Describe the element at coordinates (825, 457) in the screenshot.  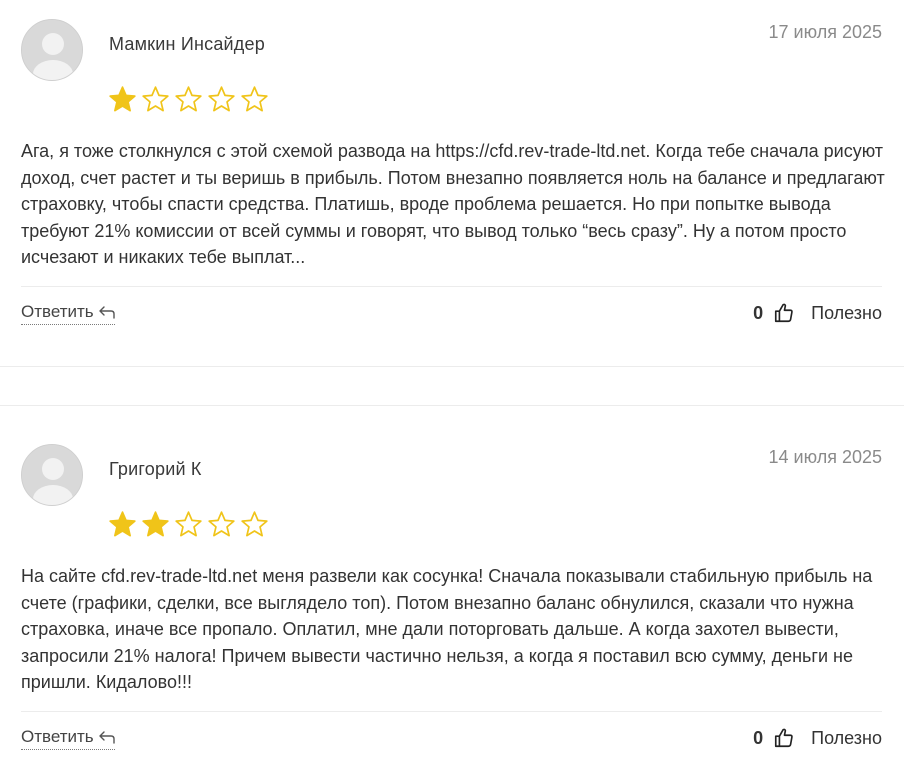
I see `review-date: 14 июля 2025` at that location.